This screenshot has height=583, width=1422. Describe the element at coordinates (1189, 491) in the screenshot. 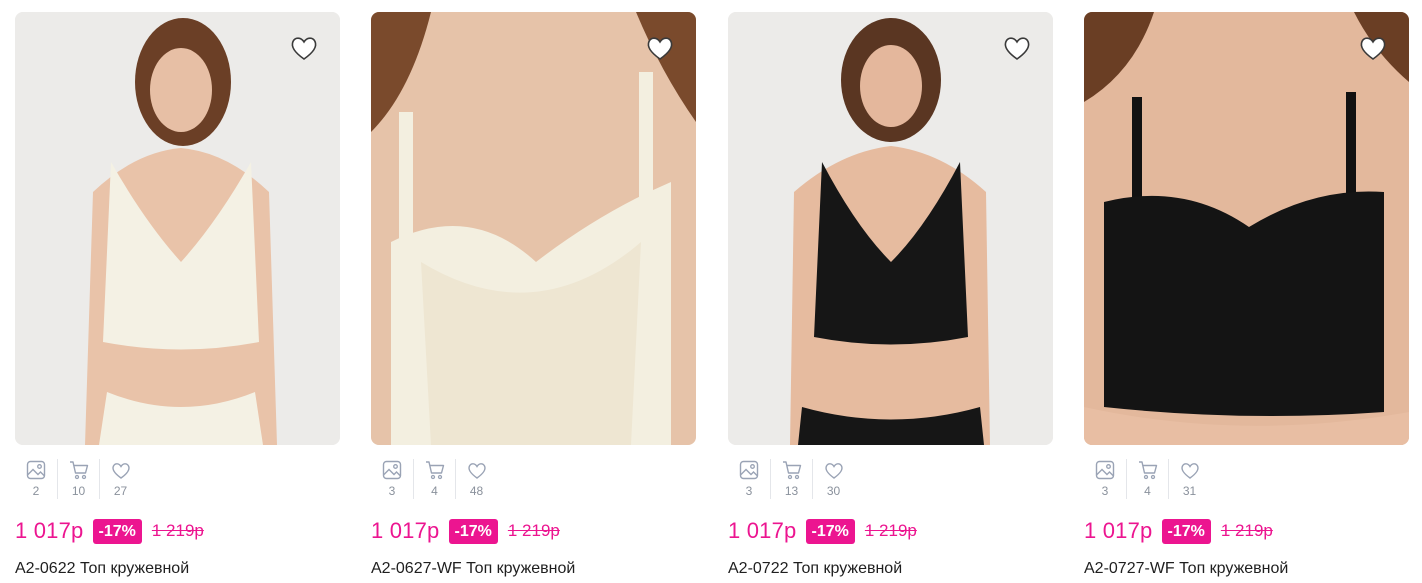

I see `favorites-count: 31` at that location.